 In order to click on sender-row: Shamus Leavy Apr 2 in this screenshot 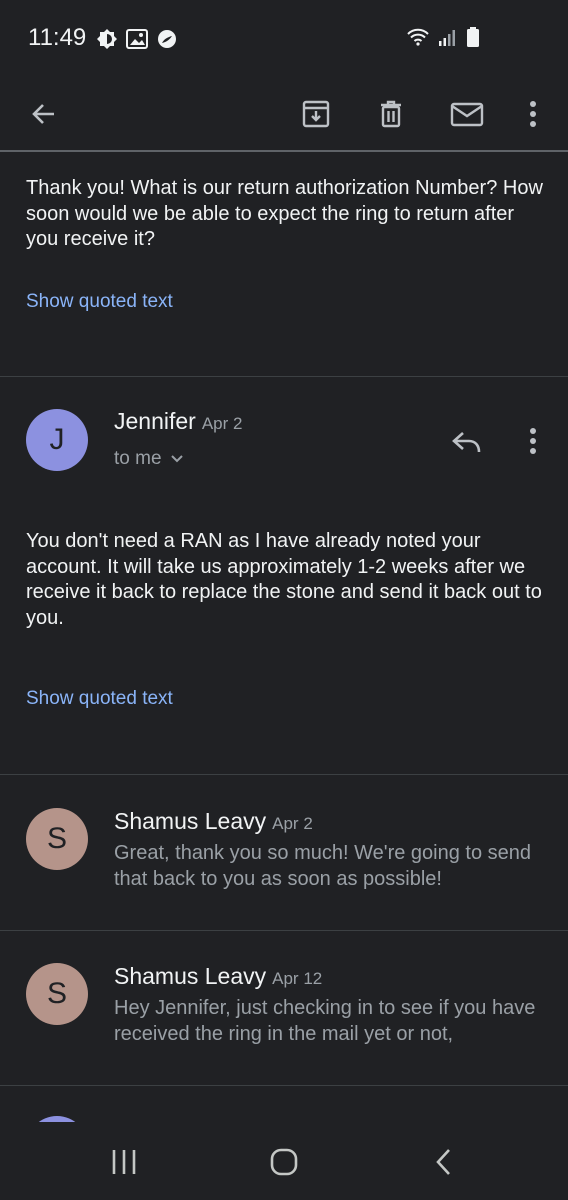, I will do `click(213, 821)`.